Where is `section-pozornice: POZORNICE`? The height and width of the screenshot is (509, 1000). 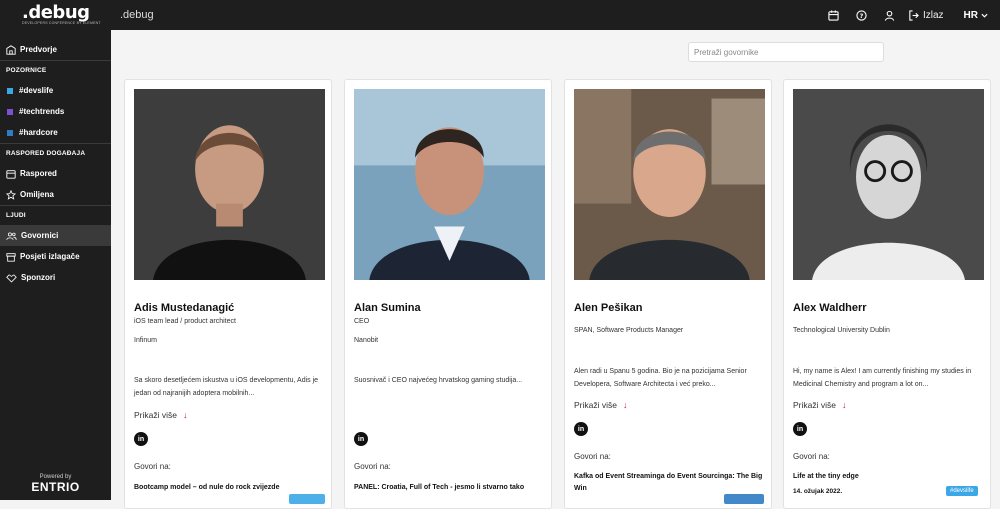
section-pozornice: POZORNICE is located at coordinates (26, 70).